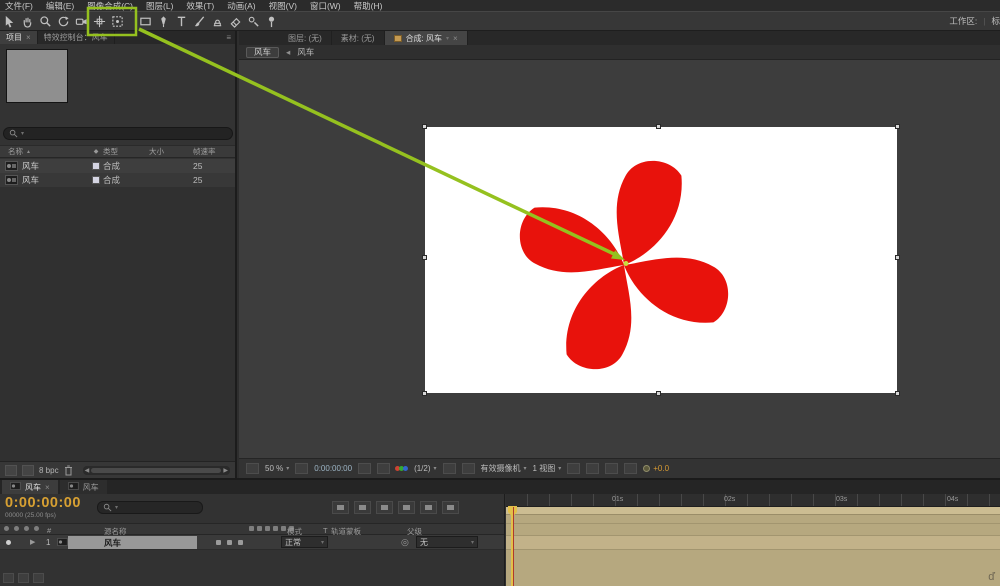  I want to click on chevron-down-icon: ▾, so click(447, 38).